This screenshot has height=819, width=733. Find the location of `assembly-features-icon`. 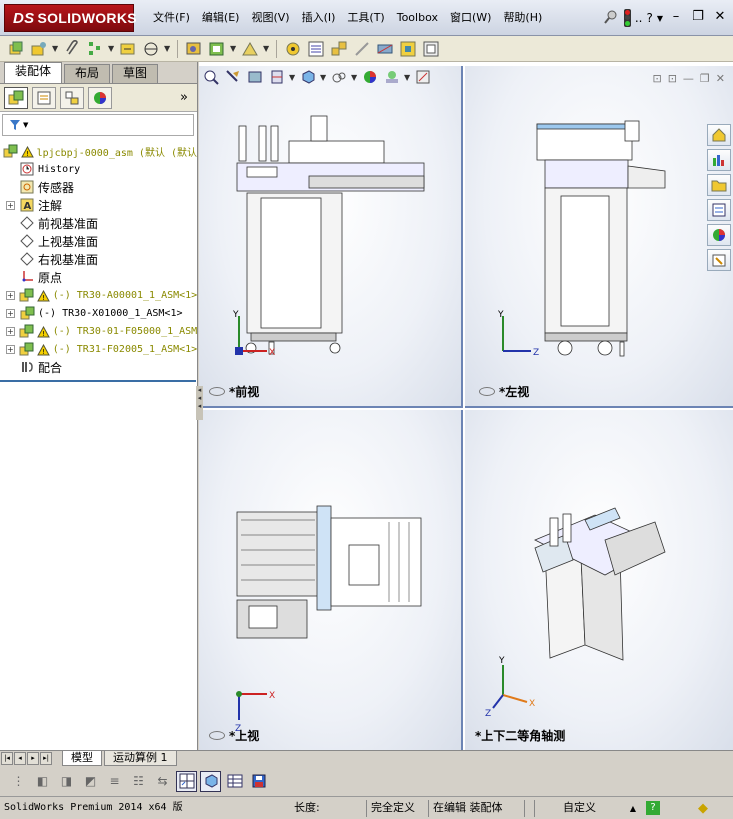

assembly-features-icon is located at coordinates (217, 49).